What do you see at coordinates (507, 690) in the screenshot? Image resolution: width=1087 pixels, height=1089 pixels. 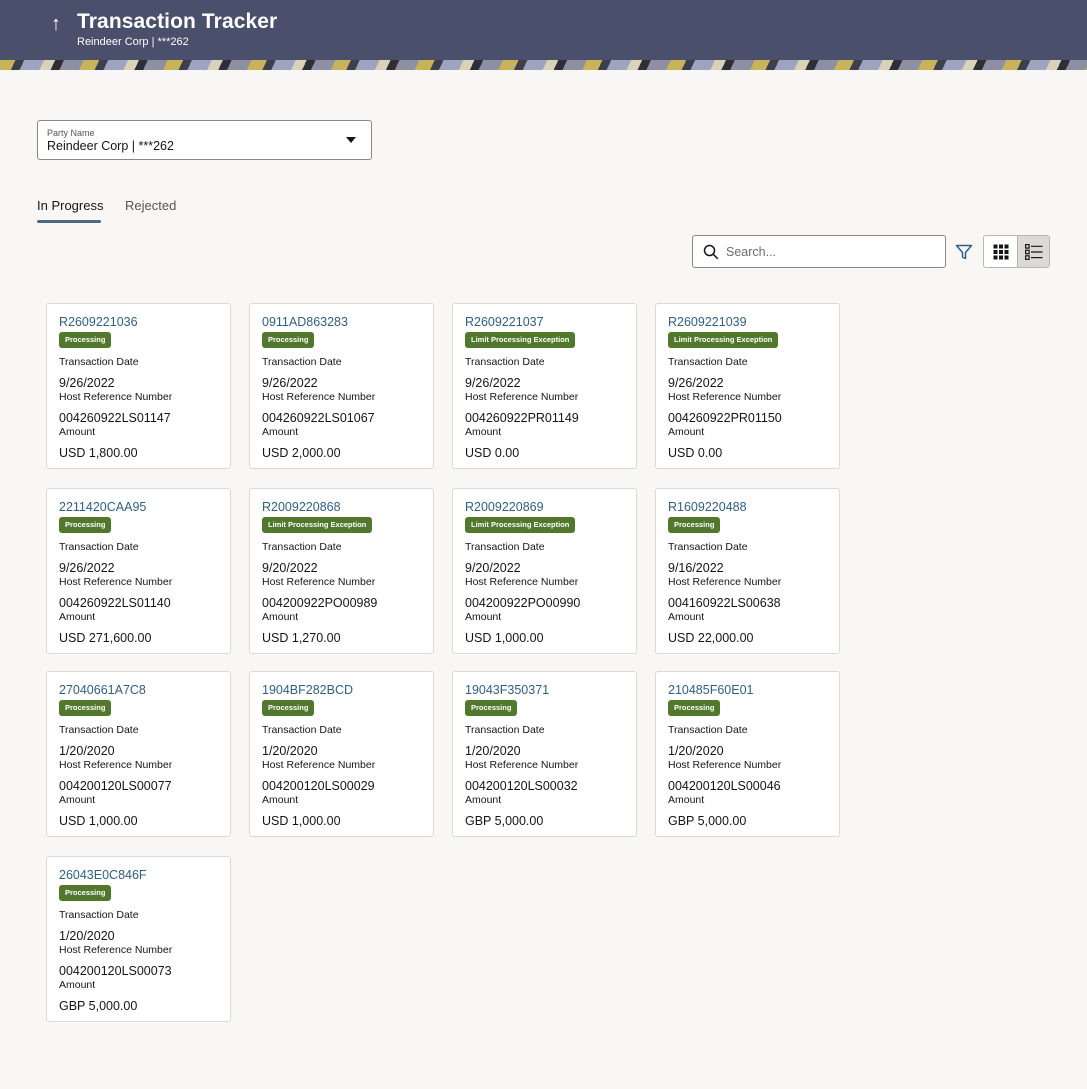 I see `transaction-reference-link: 19043F350371` at bounding box center [507, 690].